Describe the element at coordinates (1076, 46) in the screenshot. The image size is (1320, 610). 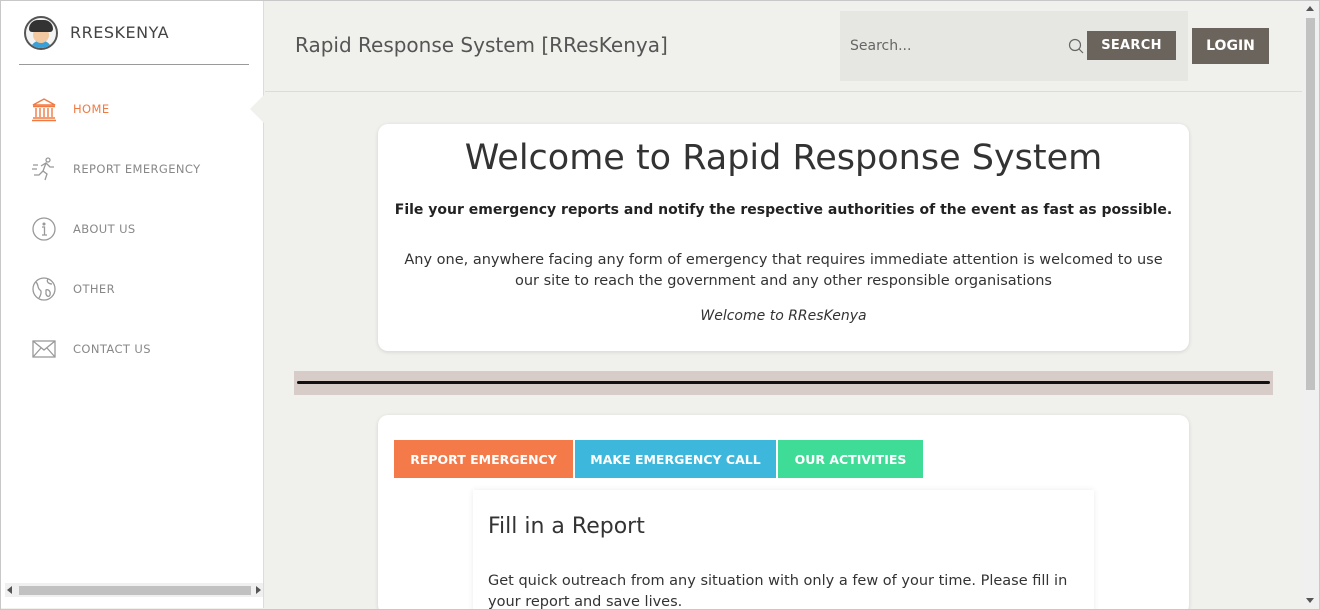
I see `search-icon` at that location.